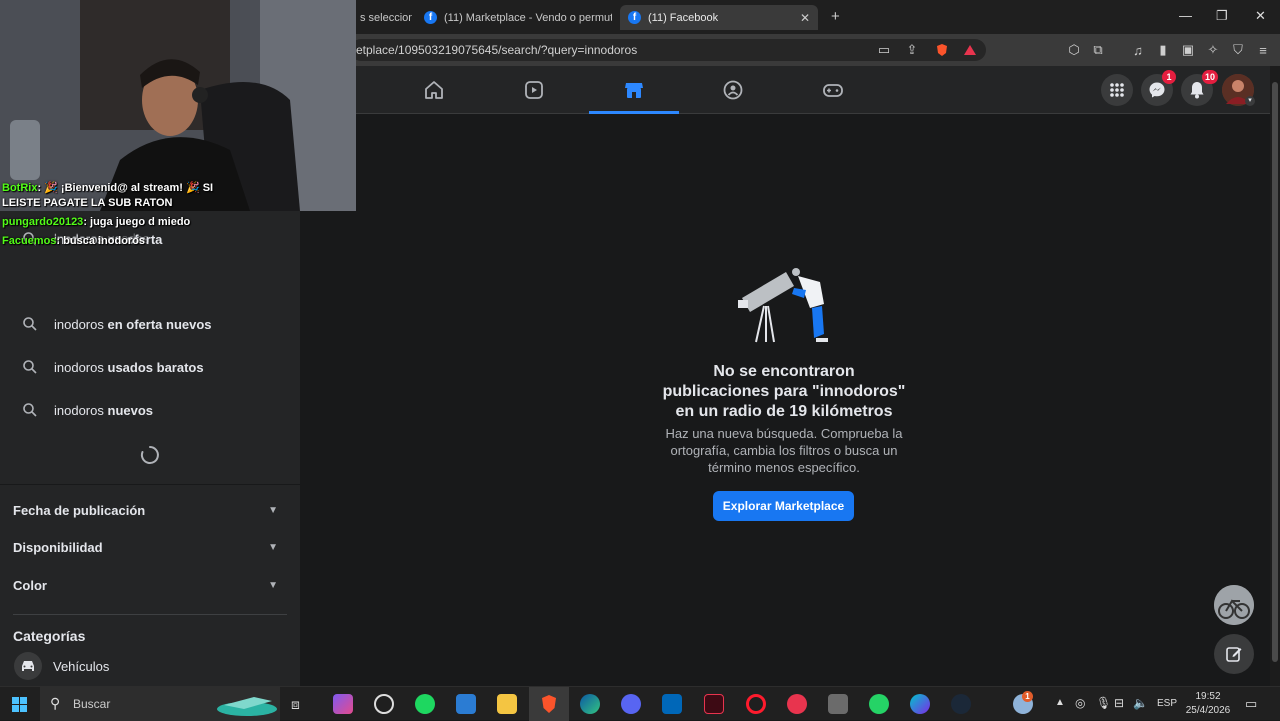 Image resolution: width=1280 pixels, height=721 pixels. I want to click on spotify-icon, so click(425, 704).